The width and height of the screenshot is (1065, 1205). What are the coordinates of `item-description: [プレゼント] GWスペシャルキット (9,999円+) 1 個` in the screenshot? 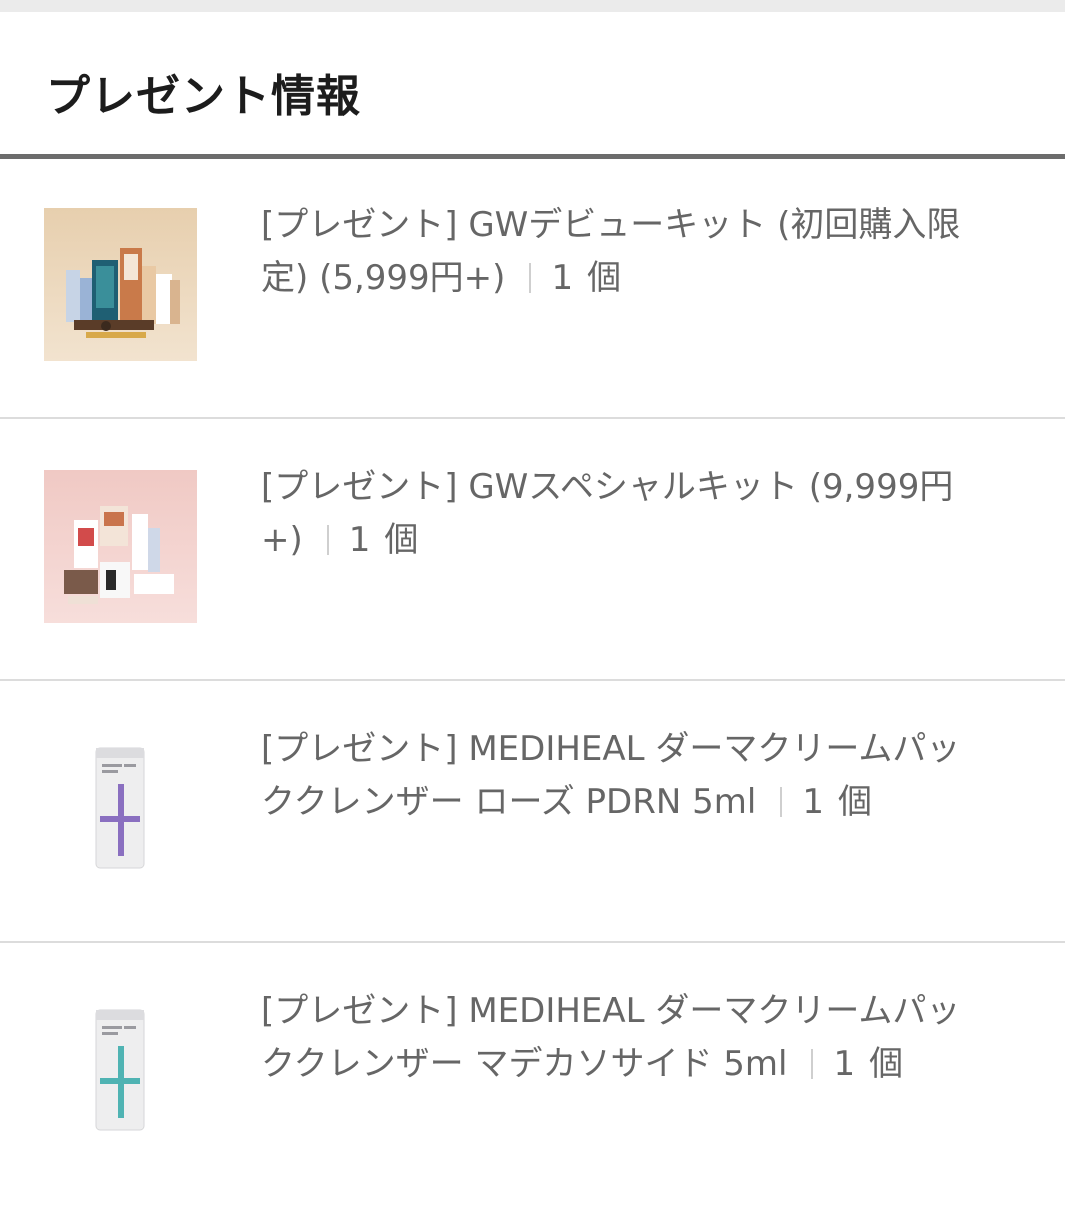 It's located at (626, 514).